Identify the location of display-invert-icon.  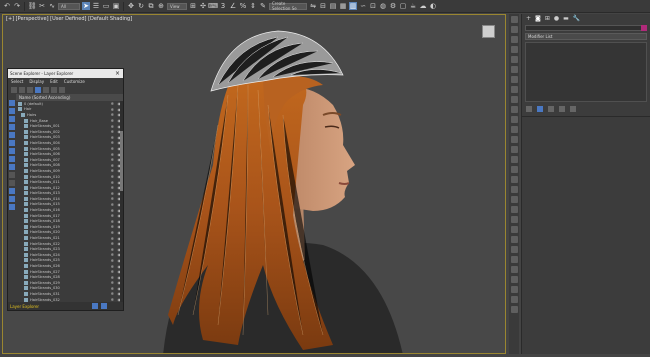
(12, 207).